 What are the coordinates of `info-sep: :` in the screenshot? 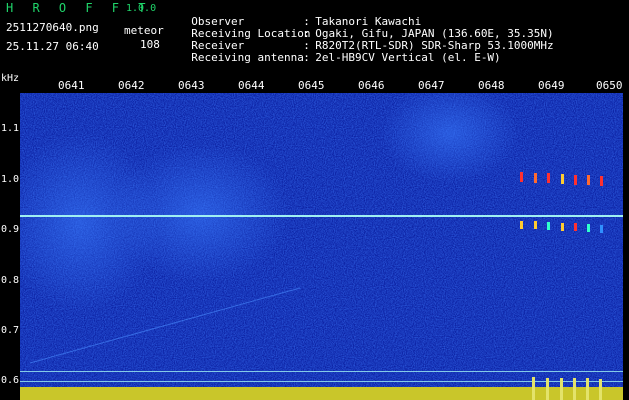 It's located at (306, 57).